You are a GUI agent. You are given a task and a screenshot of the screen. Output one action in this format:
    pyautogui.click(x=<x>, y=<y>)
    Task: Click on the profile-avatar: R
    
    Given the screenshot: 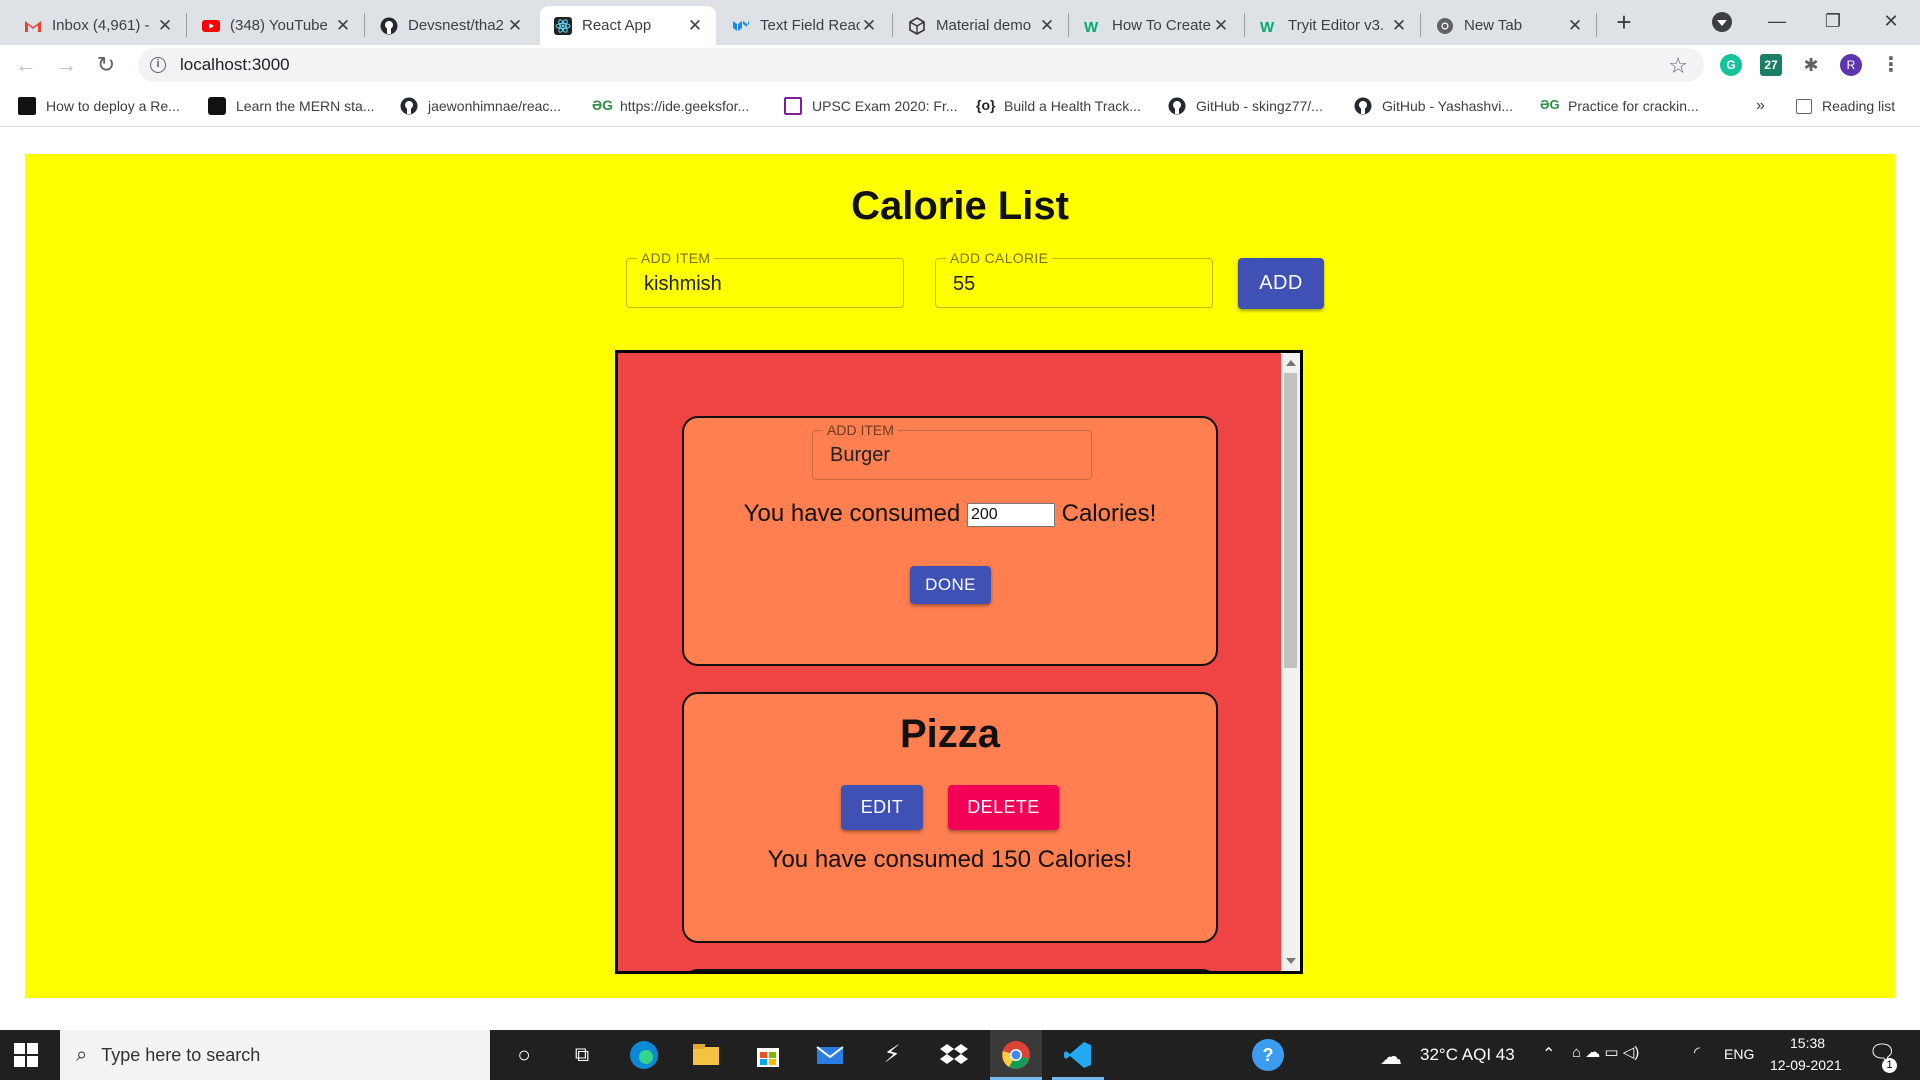 What is the action you would take?
    pyautogui.click(x=1851, y=65)
    